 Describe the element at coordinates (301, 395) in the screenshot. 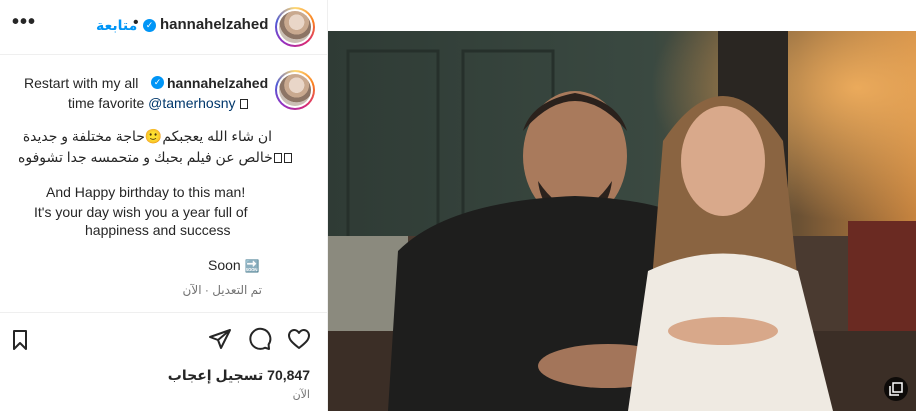

I see `post-timestamp: الآن` at that location.